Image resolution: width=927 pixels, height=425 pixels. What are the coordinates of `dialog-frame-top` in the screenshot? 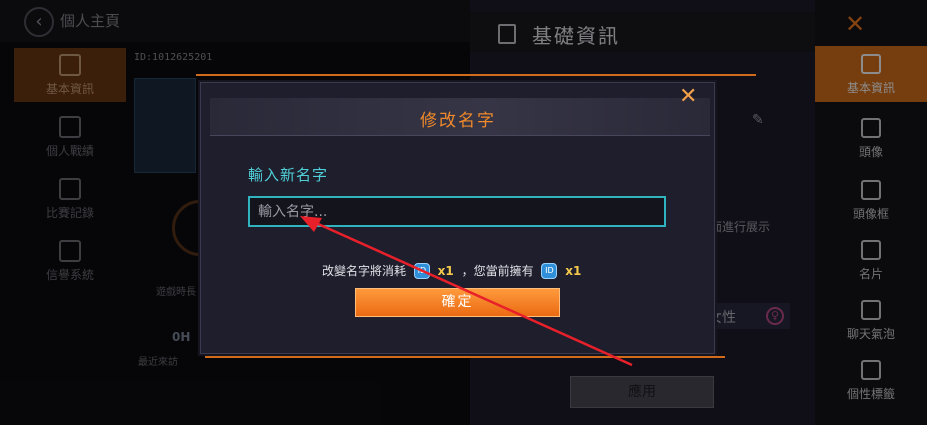 It's located at (476, 75).